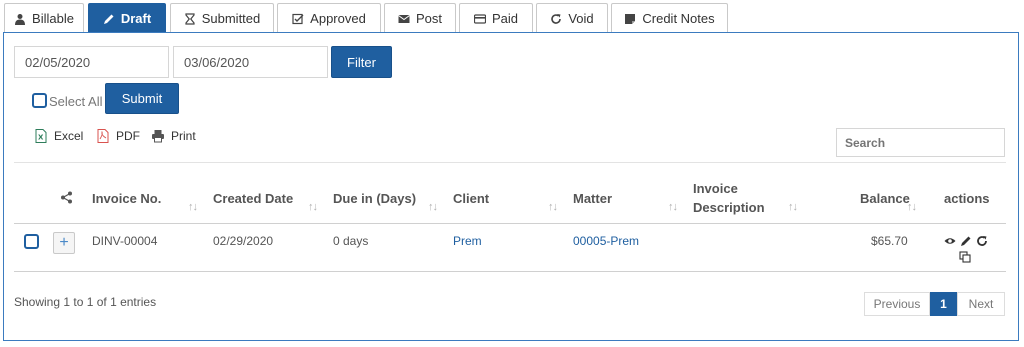 The height and width of the screenshot is (347, 1024). What do you see at coordinates (967, 198) in the screenshot?
I see `col-actions: actions` at bounding box center [967, 198].